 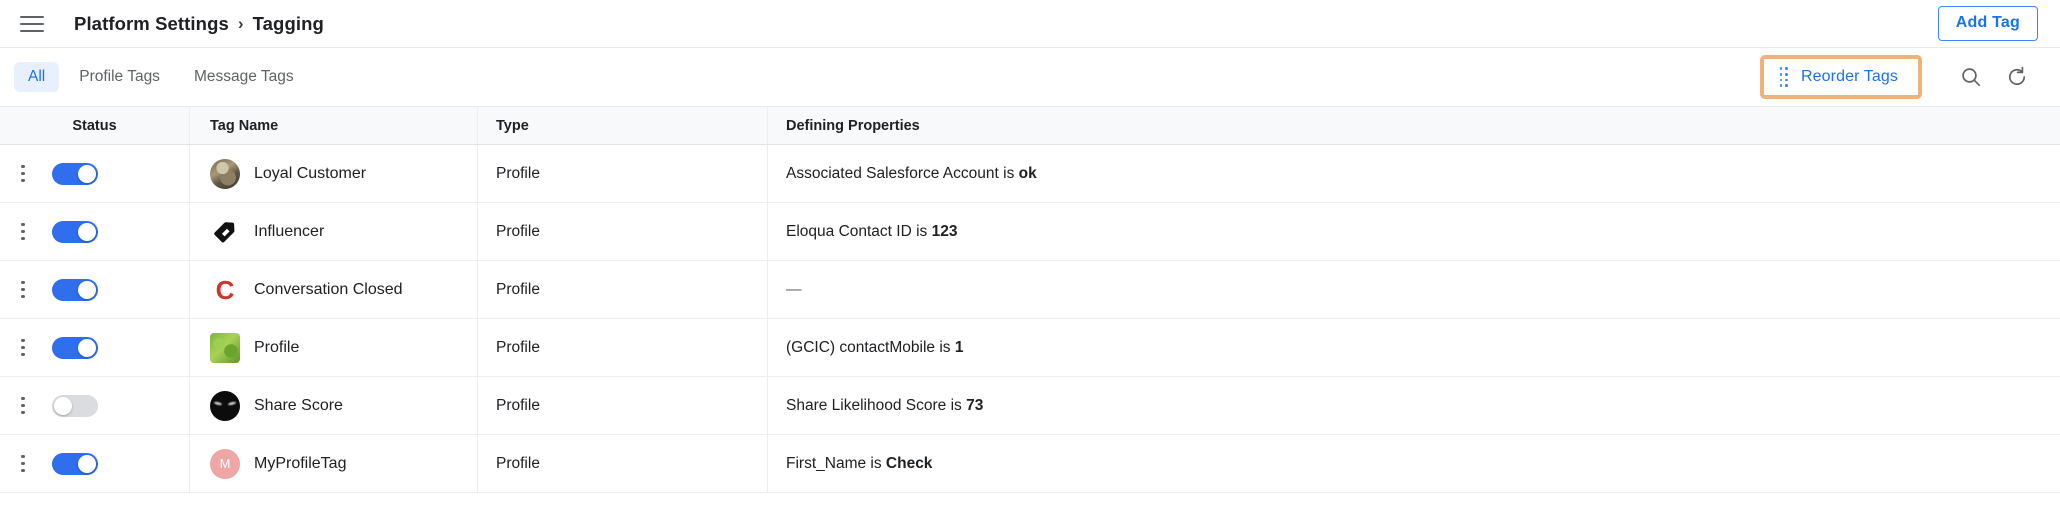 What do you see at coordinates (623, 125) in the screenshot?
I see `column-header-type: Type` at bounding box center [623, 125].